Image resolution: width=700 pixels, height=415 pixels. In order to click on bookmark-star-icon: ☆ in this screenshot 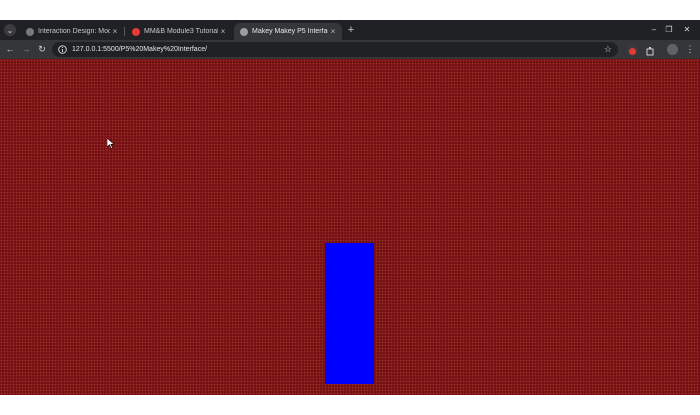, I will do `click(608, 49)`.